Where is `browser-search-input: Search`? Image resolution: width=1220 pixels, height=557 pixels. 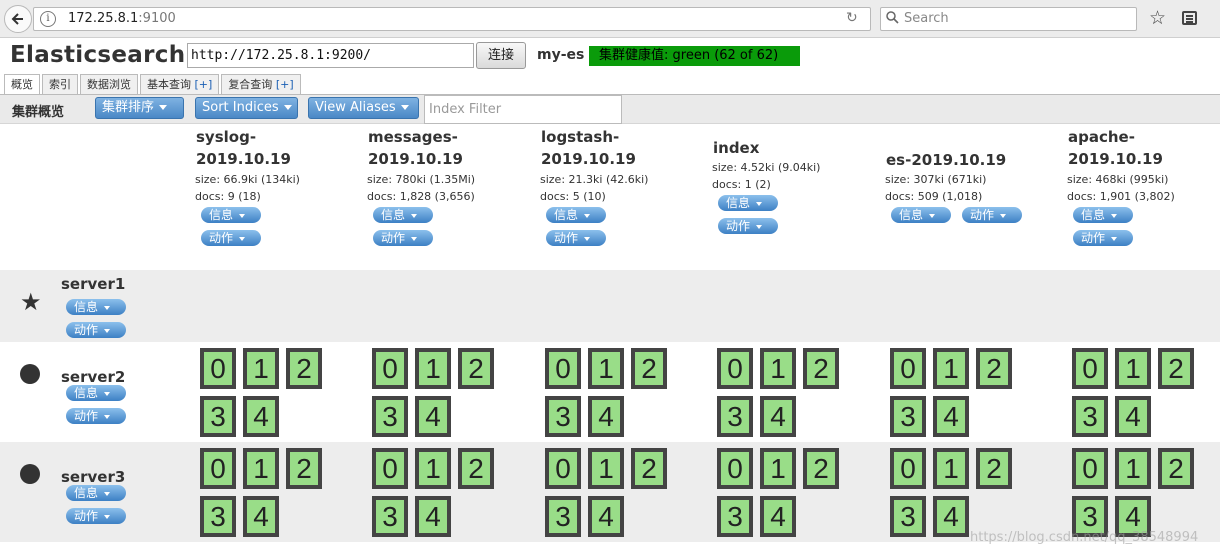
browser-search-input: Search is located at coordinates (1008, 19).